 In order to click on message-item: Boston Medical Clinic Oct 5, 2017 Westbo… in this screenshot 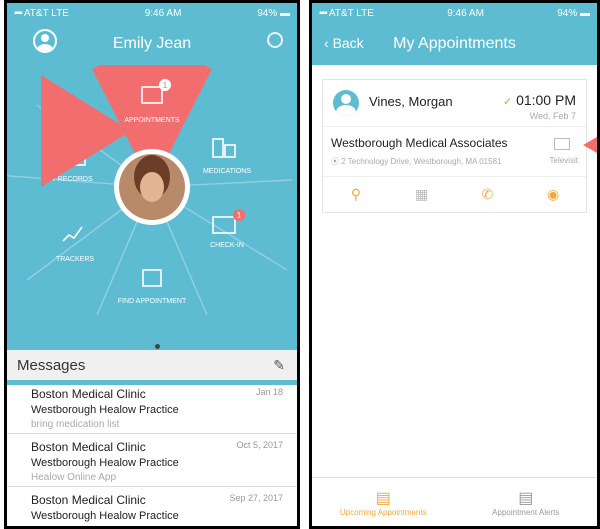, I will do `click(152, 460)`.